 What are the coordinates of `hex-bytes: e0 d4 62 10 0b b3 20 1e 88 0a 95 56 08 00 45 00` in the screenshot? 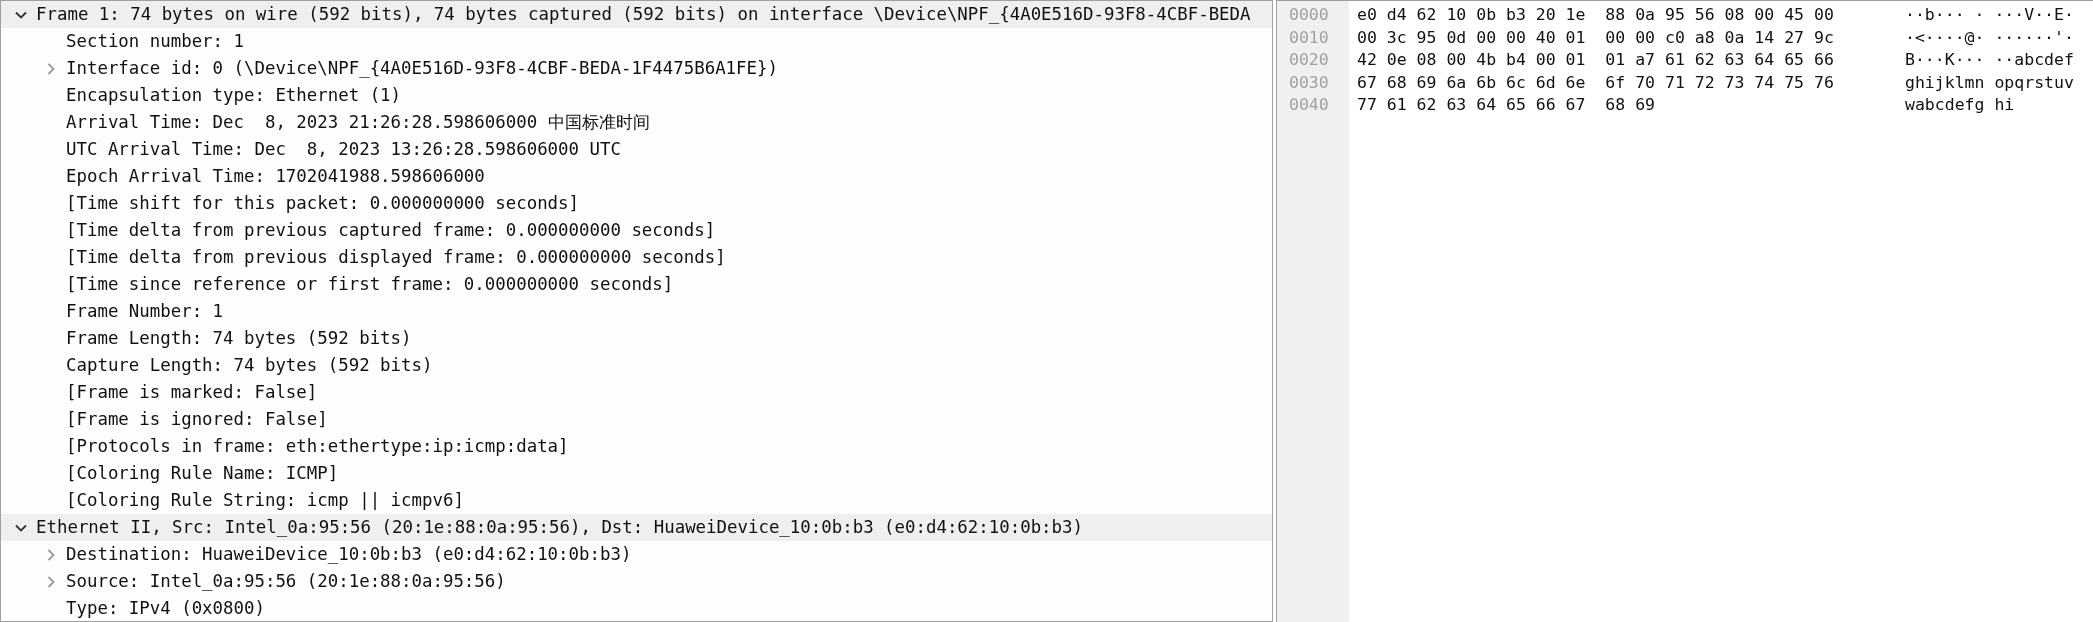 It's located at (1595, 15).